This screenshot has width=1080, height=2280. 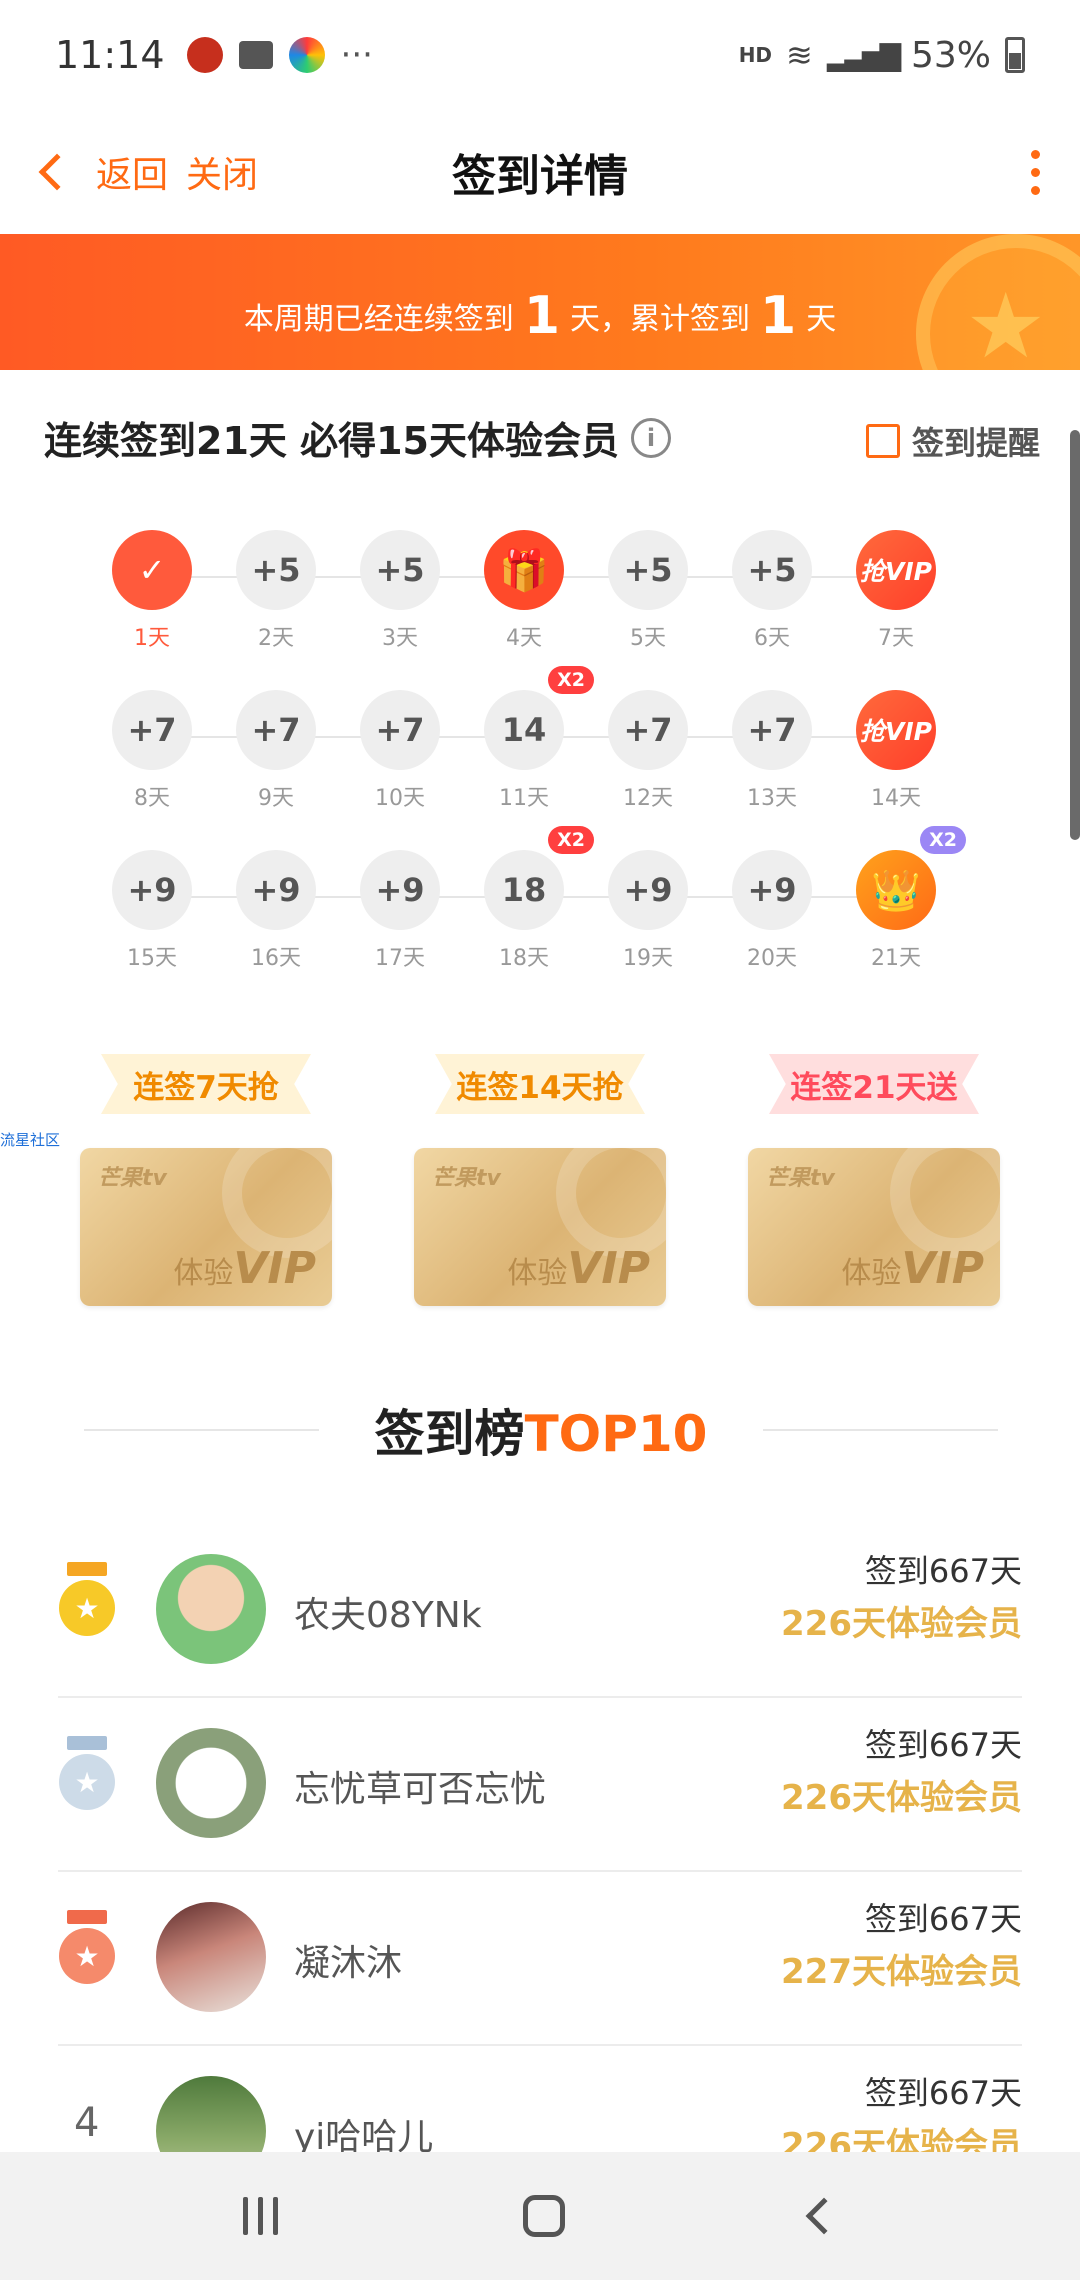 I want to click on more-notifications-icon: ···, so click(x=356, y=55).